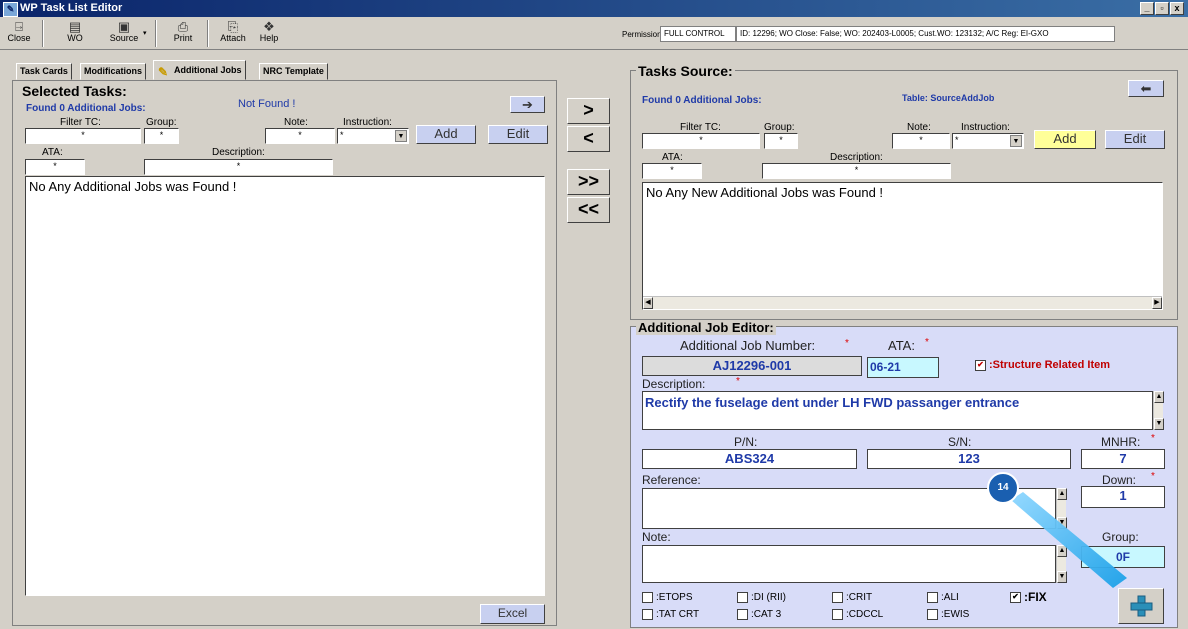 This screenshot has width=1188, height=629. I want to click on print-button: ⎙ Print, so click(183, 34).